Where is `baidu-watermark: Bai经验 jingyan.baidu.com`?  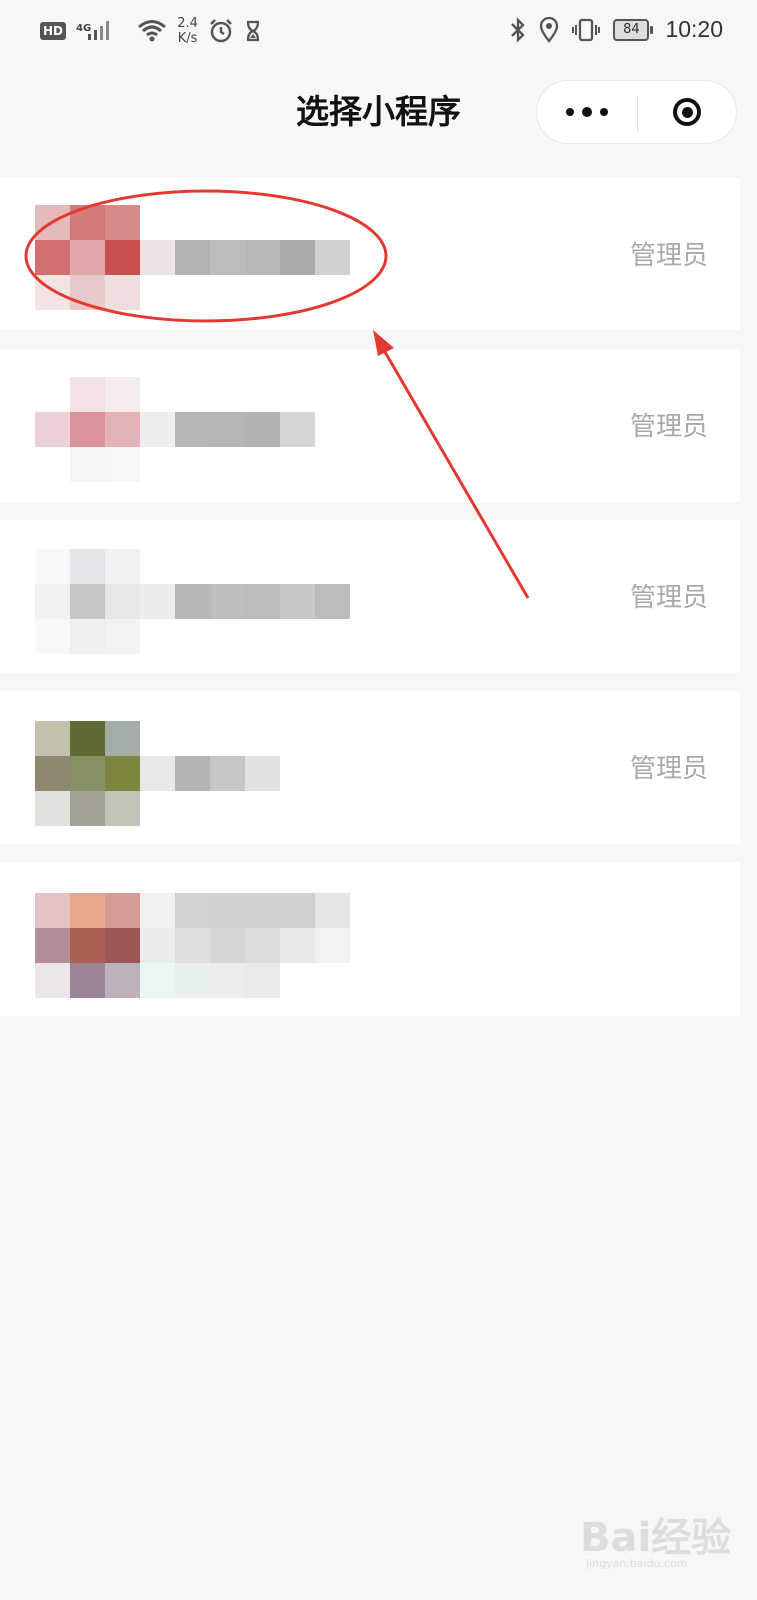
baidu-watermark: Bai经验 jingyan.baidu.com is located at coordinates (656, 1537).